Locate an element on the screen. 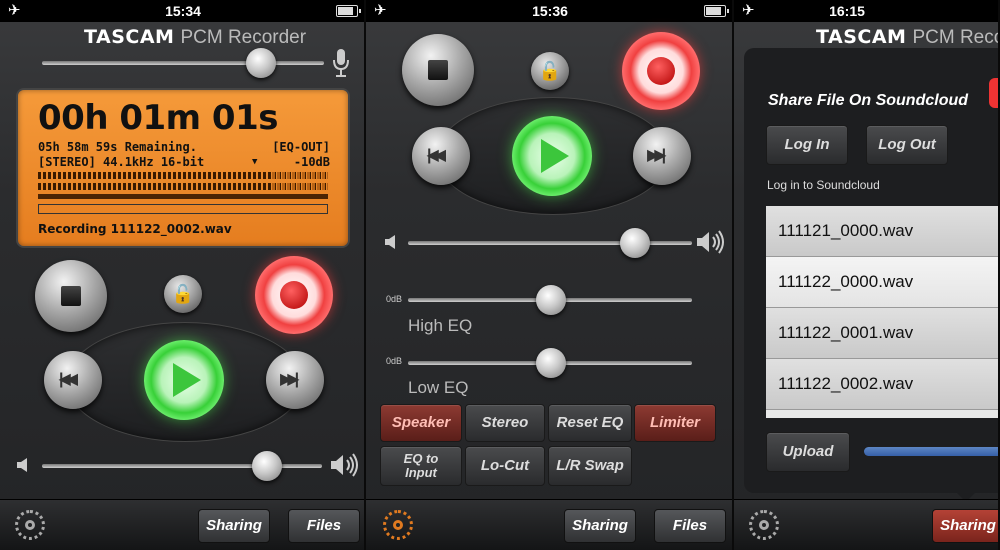 The image size is (1000, 550). recording-progress is located at coordinates (183, 209).